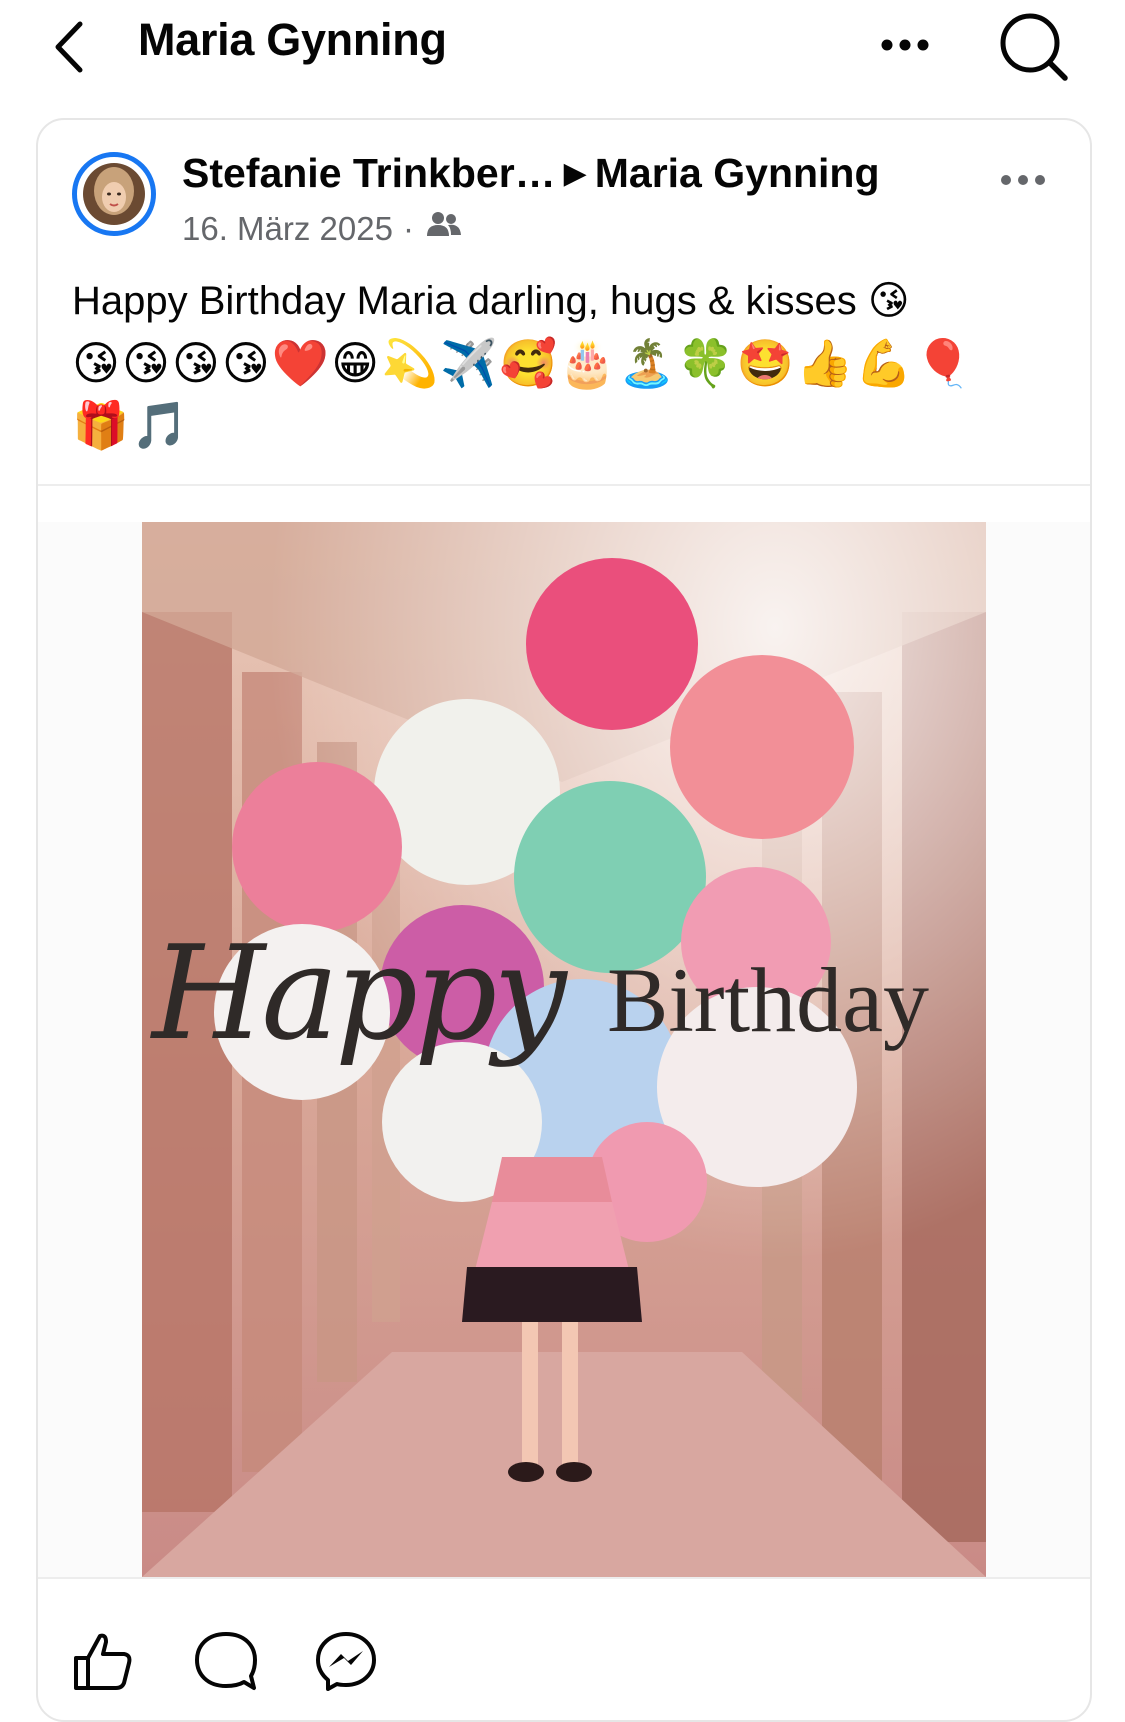  I want to click on chevron-left-icon, so click(69, 47).